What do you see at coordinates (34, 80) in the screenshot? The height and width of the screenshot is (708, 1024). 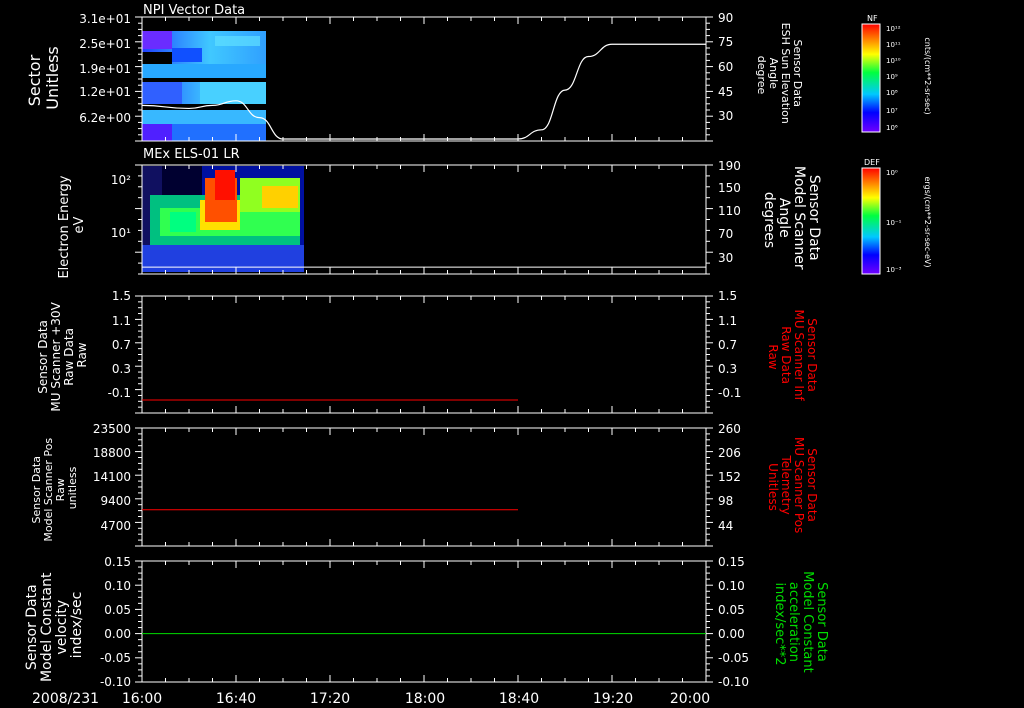 I see `label-line: Sector` at bounding box center [34, 80].